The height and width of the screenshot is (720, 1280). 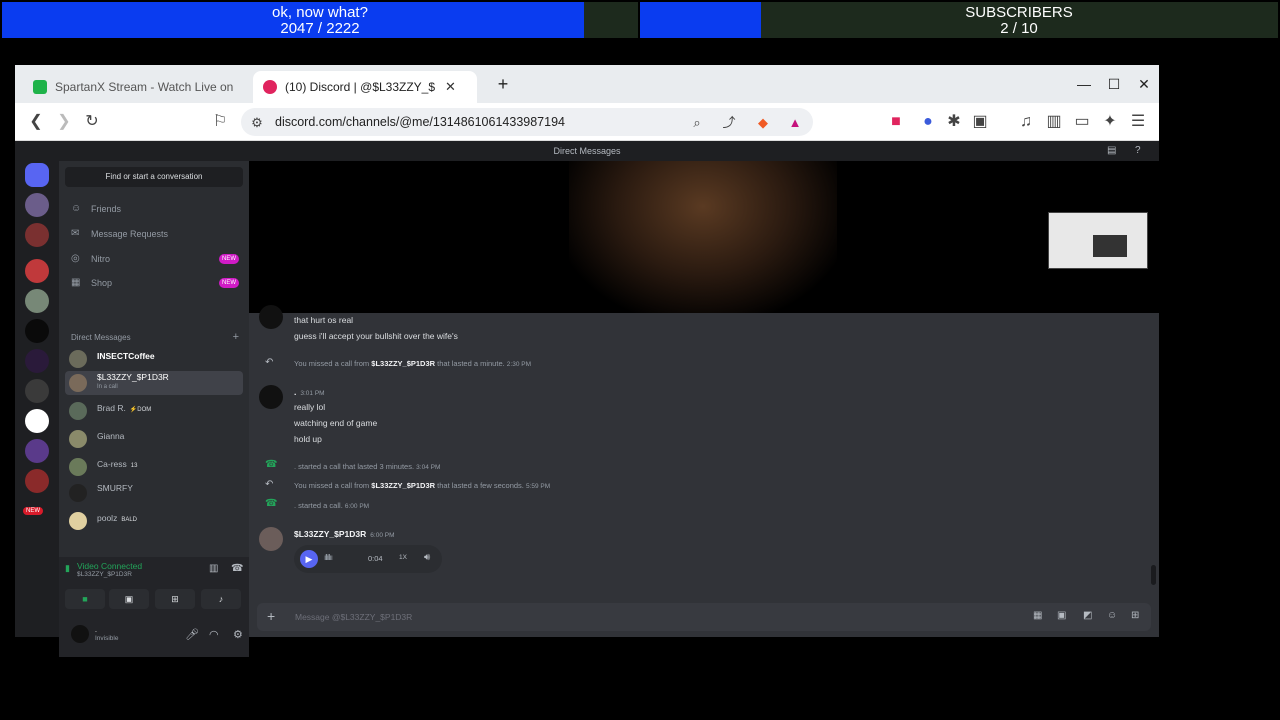 I want to click on disconnect-icon: ☎, so click(x=237, y=568).